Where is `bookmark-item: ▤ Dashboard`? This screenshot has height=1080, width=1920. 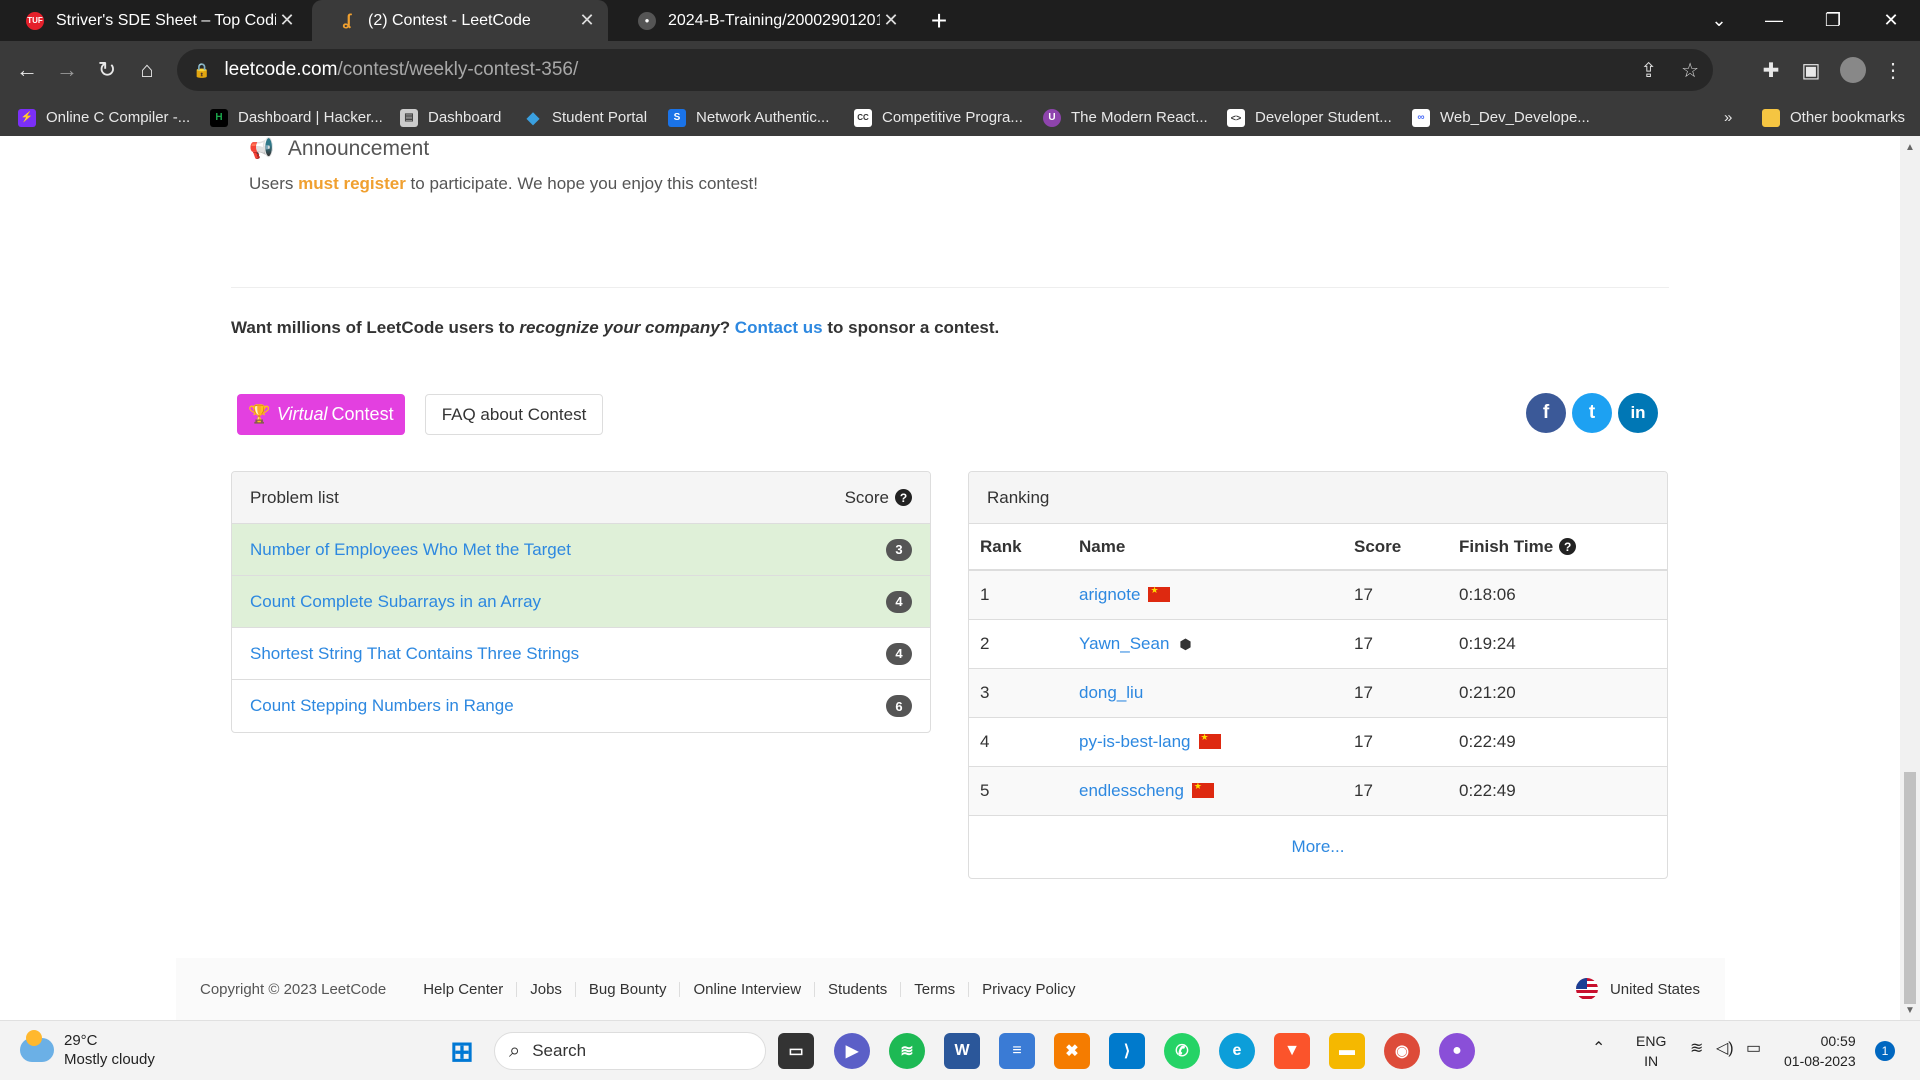 bookmark-item: ▤ Dashboard is located at coordinates (450, 117).